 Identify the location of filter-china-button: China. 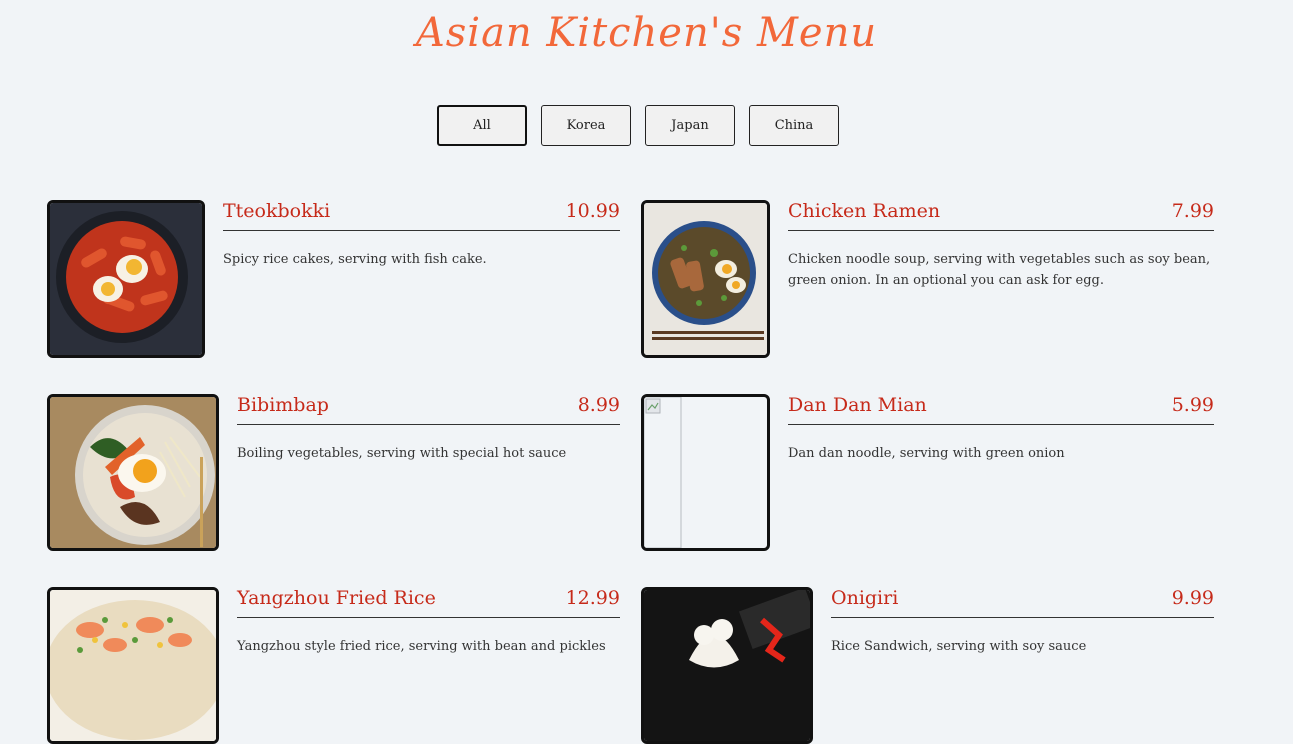
(794, 125).